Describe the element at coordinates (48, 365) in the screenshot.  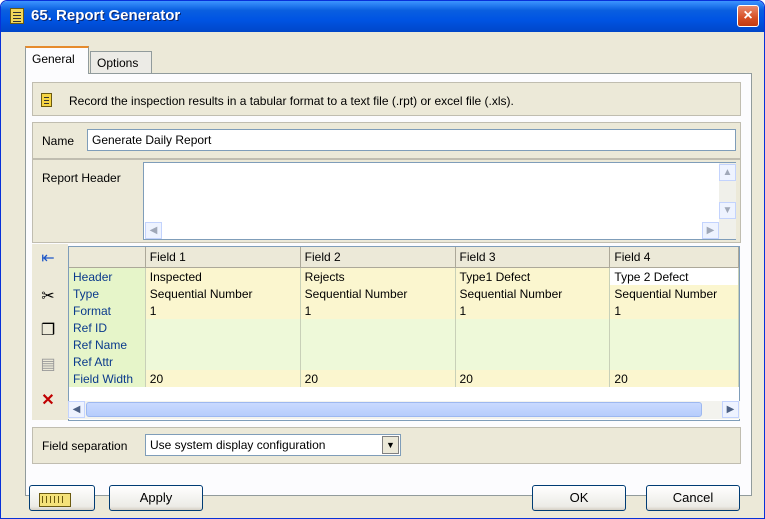
I see `paste-icon: ▤` at that location.